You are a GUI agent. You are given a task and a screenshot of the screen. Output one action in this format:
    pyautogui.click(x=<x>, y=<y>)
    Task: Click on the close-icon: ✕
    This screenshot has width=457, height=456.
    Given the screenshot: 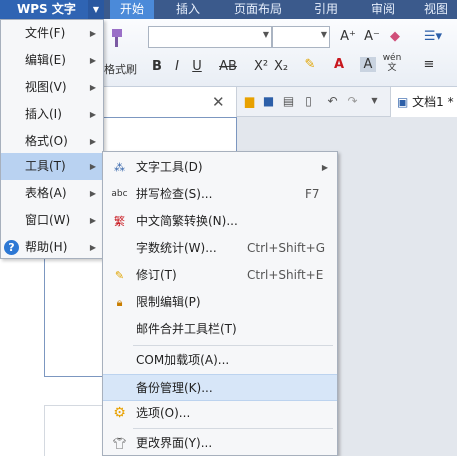 What is the action you would take?
    pyautogui.click(x=218, y=102)
    